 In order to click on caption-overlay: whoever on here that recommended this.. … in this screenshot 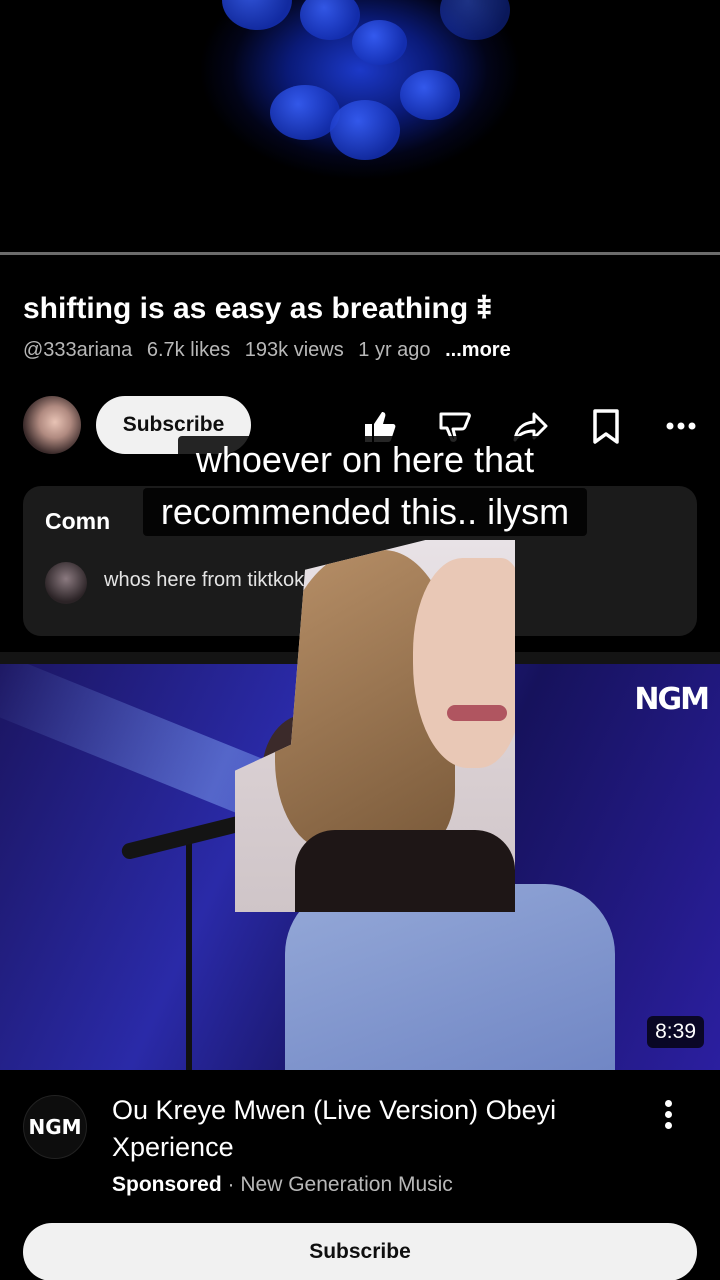, I will do `click(365, 486)`.